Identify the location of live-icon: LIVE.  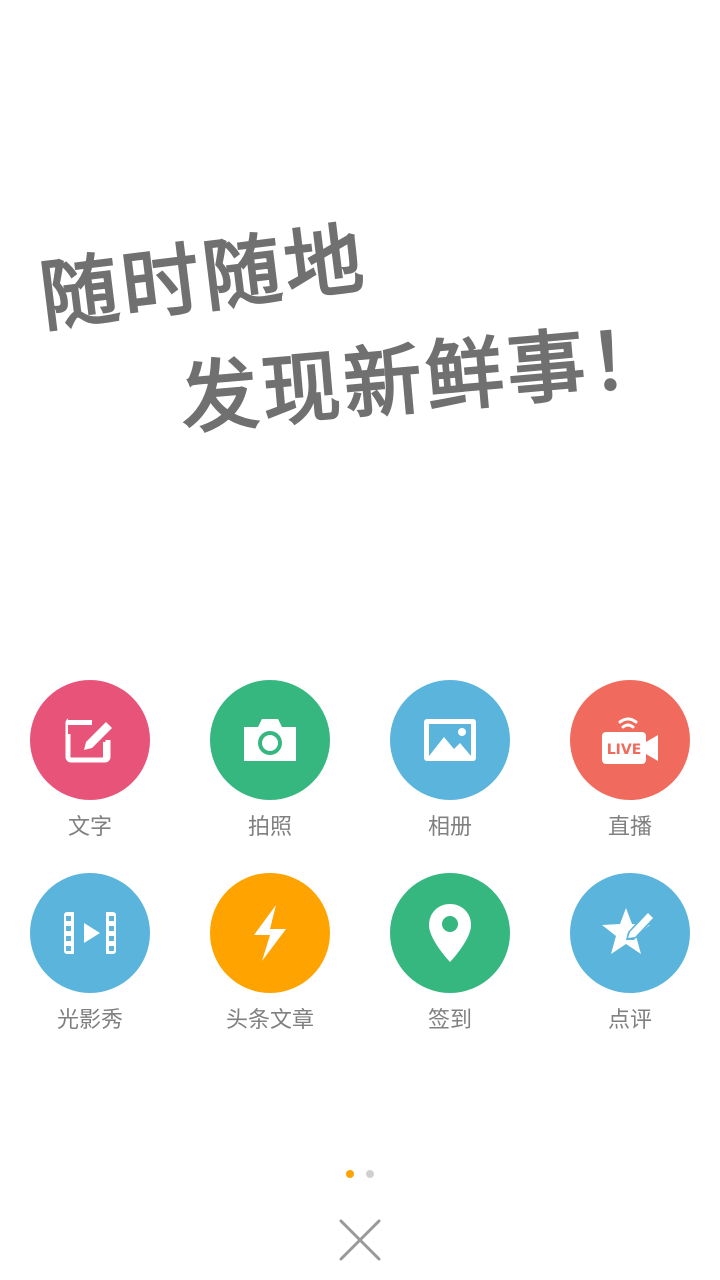
(630, 740).